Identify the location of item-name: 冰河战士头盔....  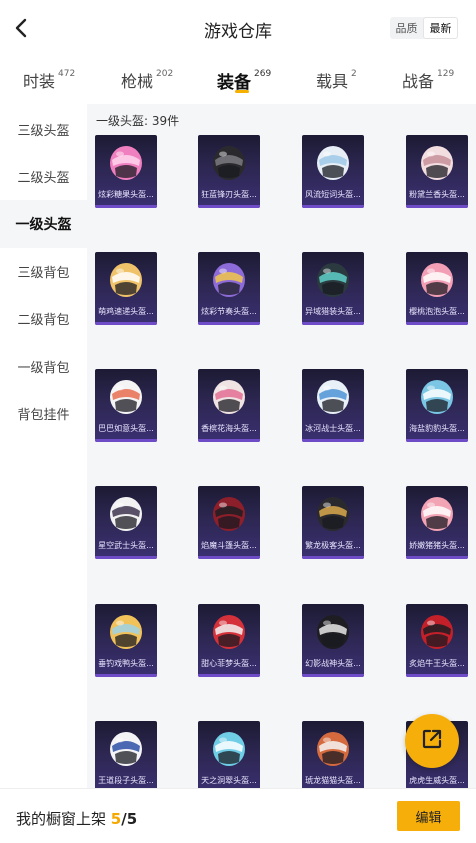
(333, 428).